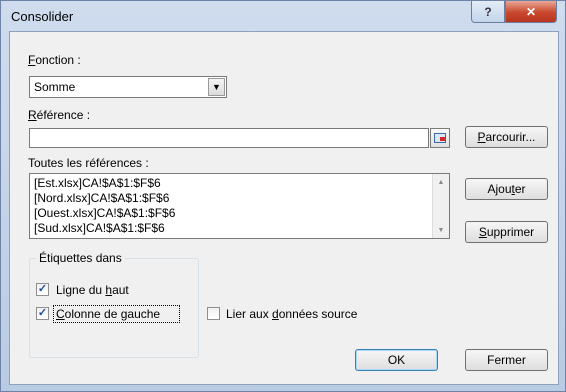 This screenshot has height=392, width=566. I want to click on labels-group-title: Étiquettes dans, so click(80, 258).